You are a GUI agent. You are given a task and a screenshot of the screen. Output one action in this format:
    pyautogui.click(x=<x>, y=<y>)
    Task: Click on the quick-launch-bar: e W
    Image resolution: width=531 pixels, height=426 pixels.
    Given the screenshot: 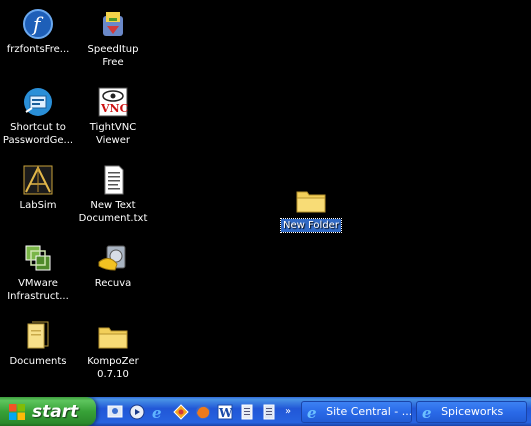 What is the action you would take?
    pyautogui.click(x=191, y=411)
    